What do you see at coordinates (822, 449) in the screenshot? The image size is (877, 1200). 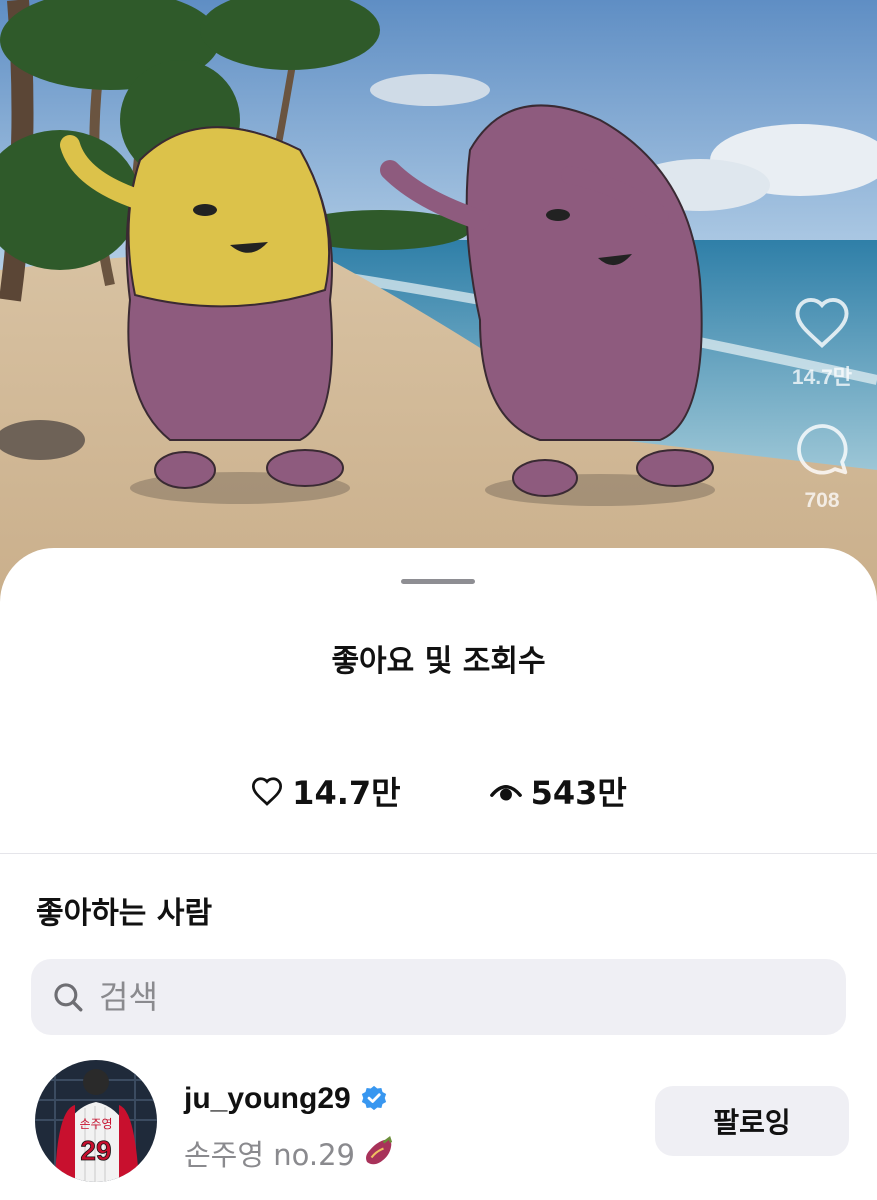 I see `comment-icon` at bounding box center [822, 449].